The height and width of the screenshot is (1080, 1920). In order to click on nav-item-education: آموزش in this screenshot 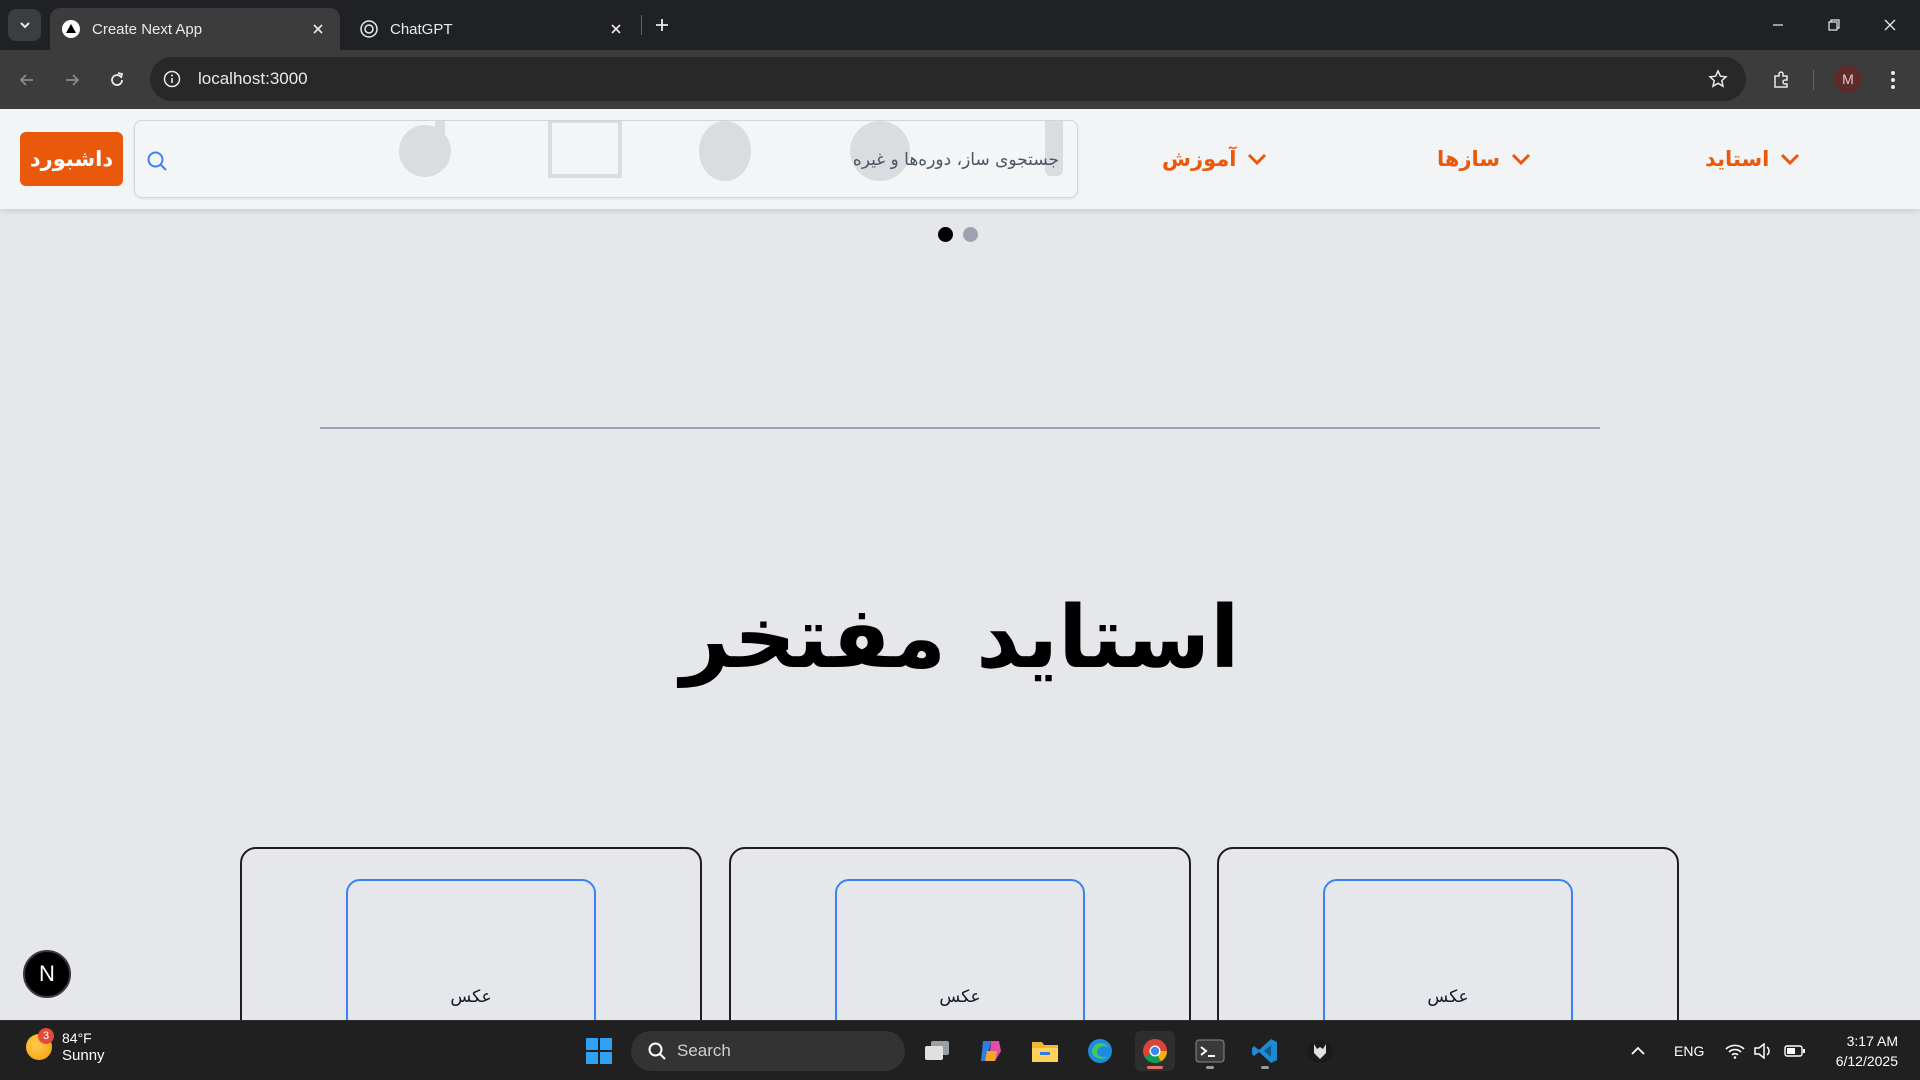, I will do `click(1215, 159)`.